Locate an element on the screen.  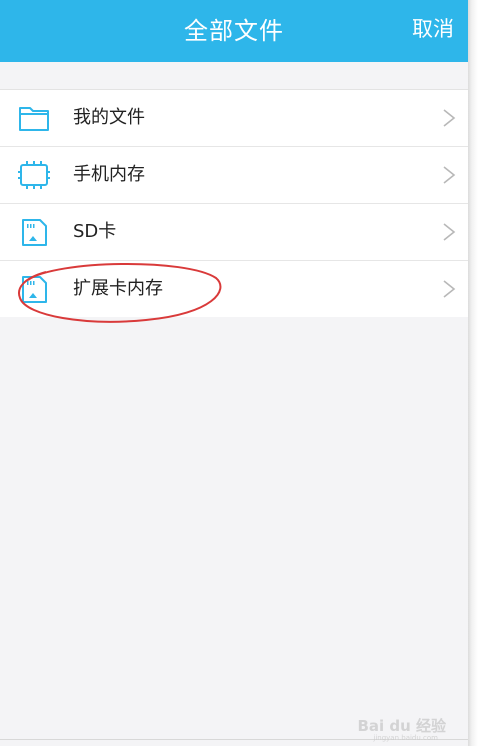
watermark-url: jingyan.baidu.com is located at coordinates (405, 738).